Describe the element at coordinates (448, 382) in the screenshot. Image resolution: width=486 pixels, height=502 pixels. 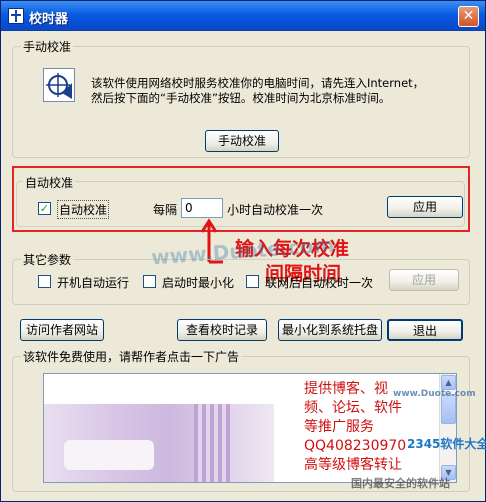
I see `scroll-up-icon: ▲` at that location.